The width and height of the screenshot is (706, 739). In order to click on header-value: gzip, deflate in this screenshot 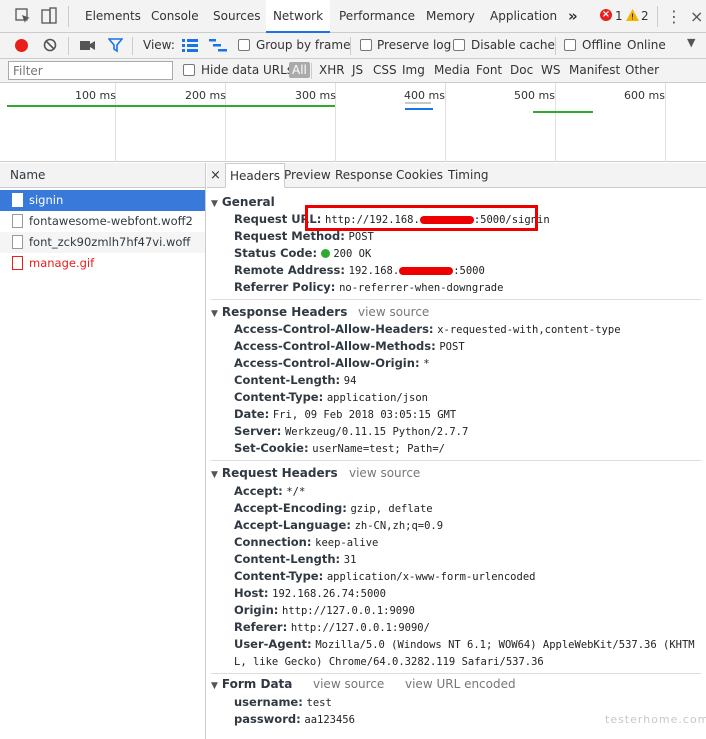, I will do `click(391, 509)`.